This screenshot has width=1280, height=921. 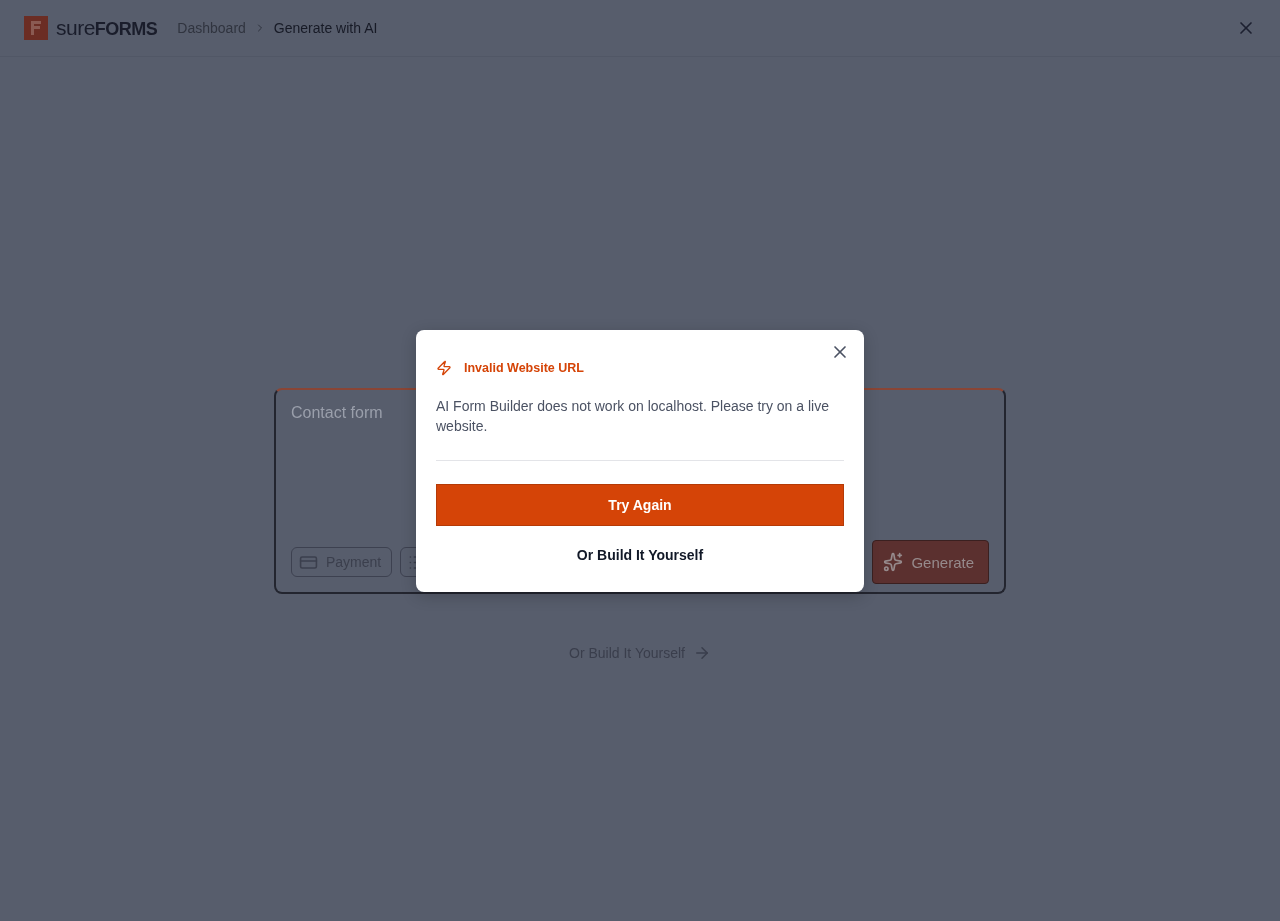 What do you see at coordinates (930, 562) in the screenshot?
I see `generate-button: Generate` at bounding box center [930, 562].